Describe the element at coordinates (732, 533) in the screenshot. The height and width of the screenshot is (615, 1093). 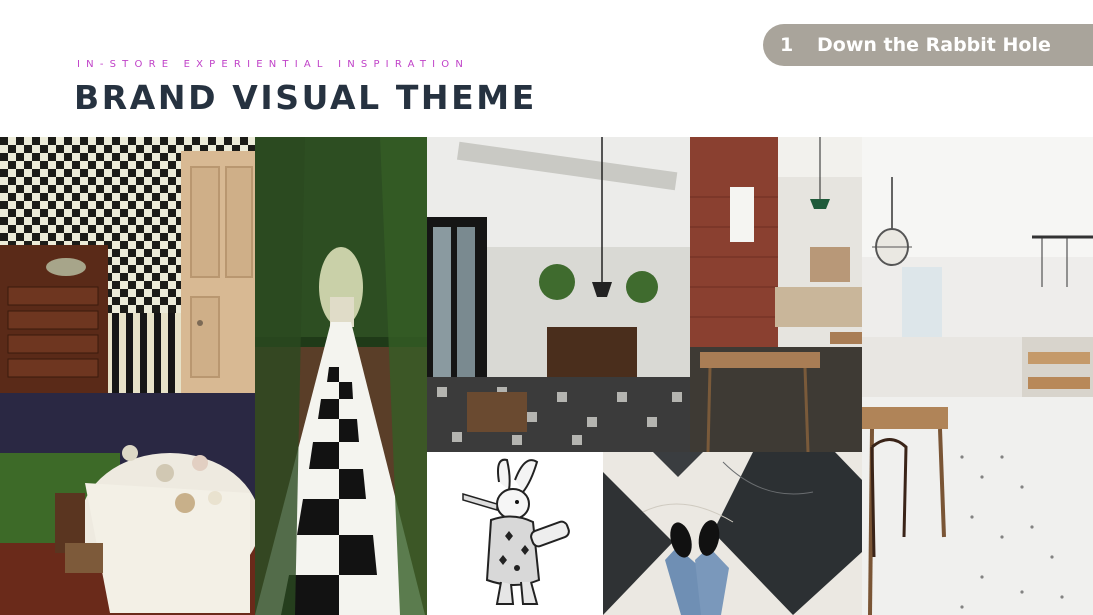
I see `marble-diamond-floor-photo` at that location.